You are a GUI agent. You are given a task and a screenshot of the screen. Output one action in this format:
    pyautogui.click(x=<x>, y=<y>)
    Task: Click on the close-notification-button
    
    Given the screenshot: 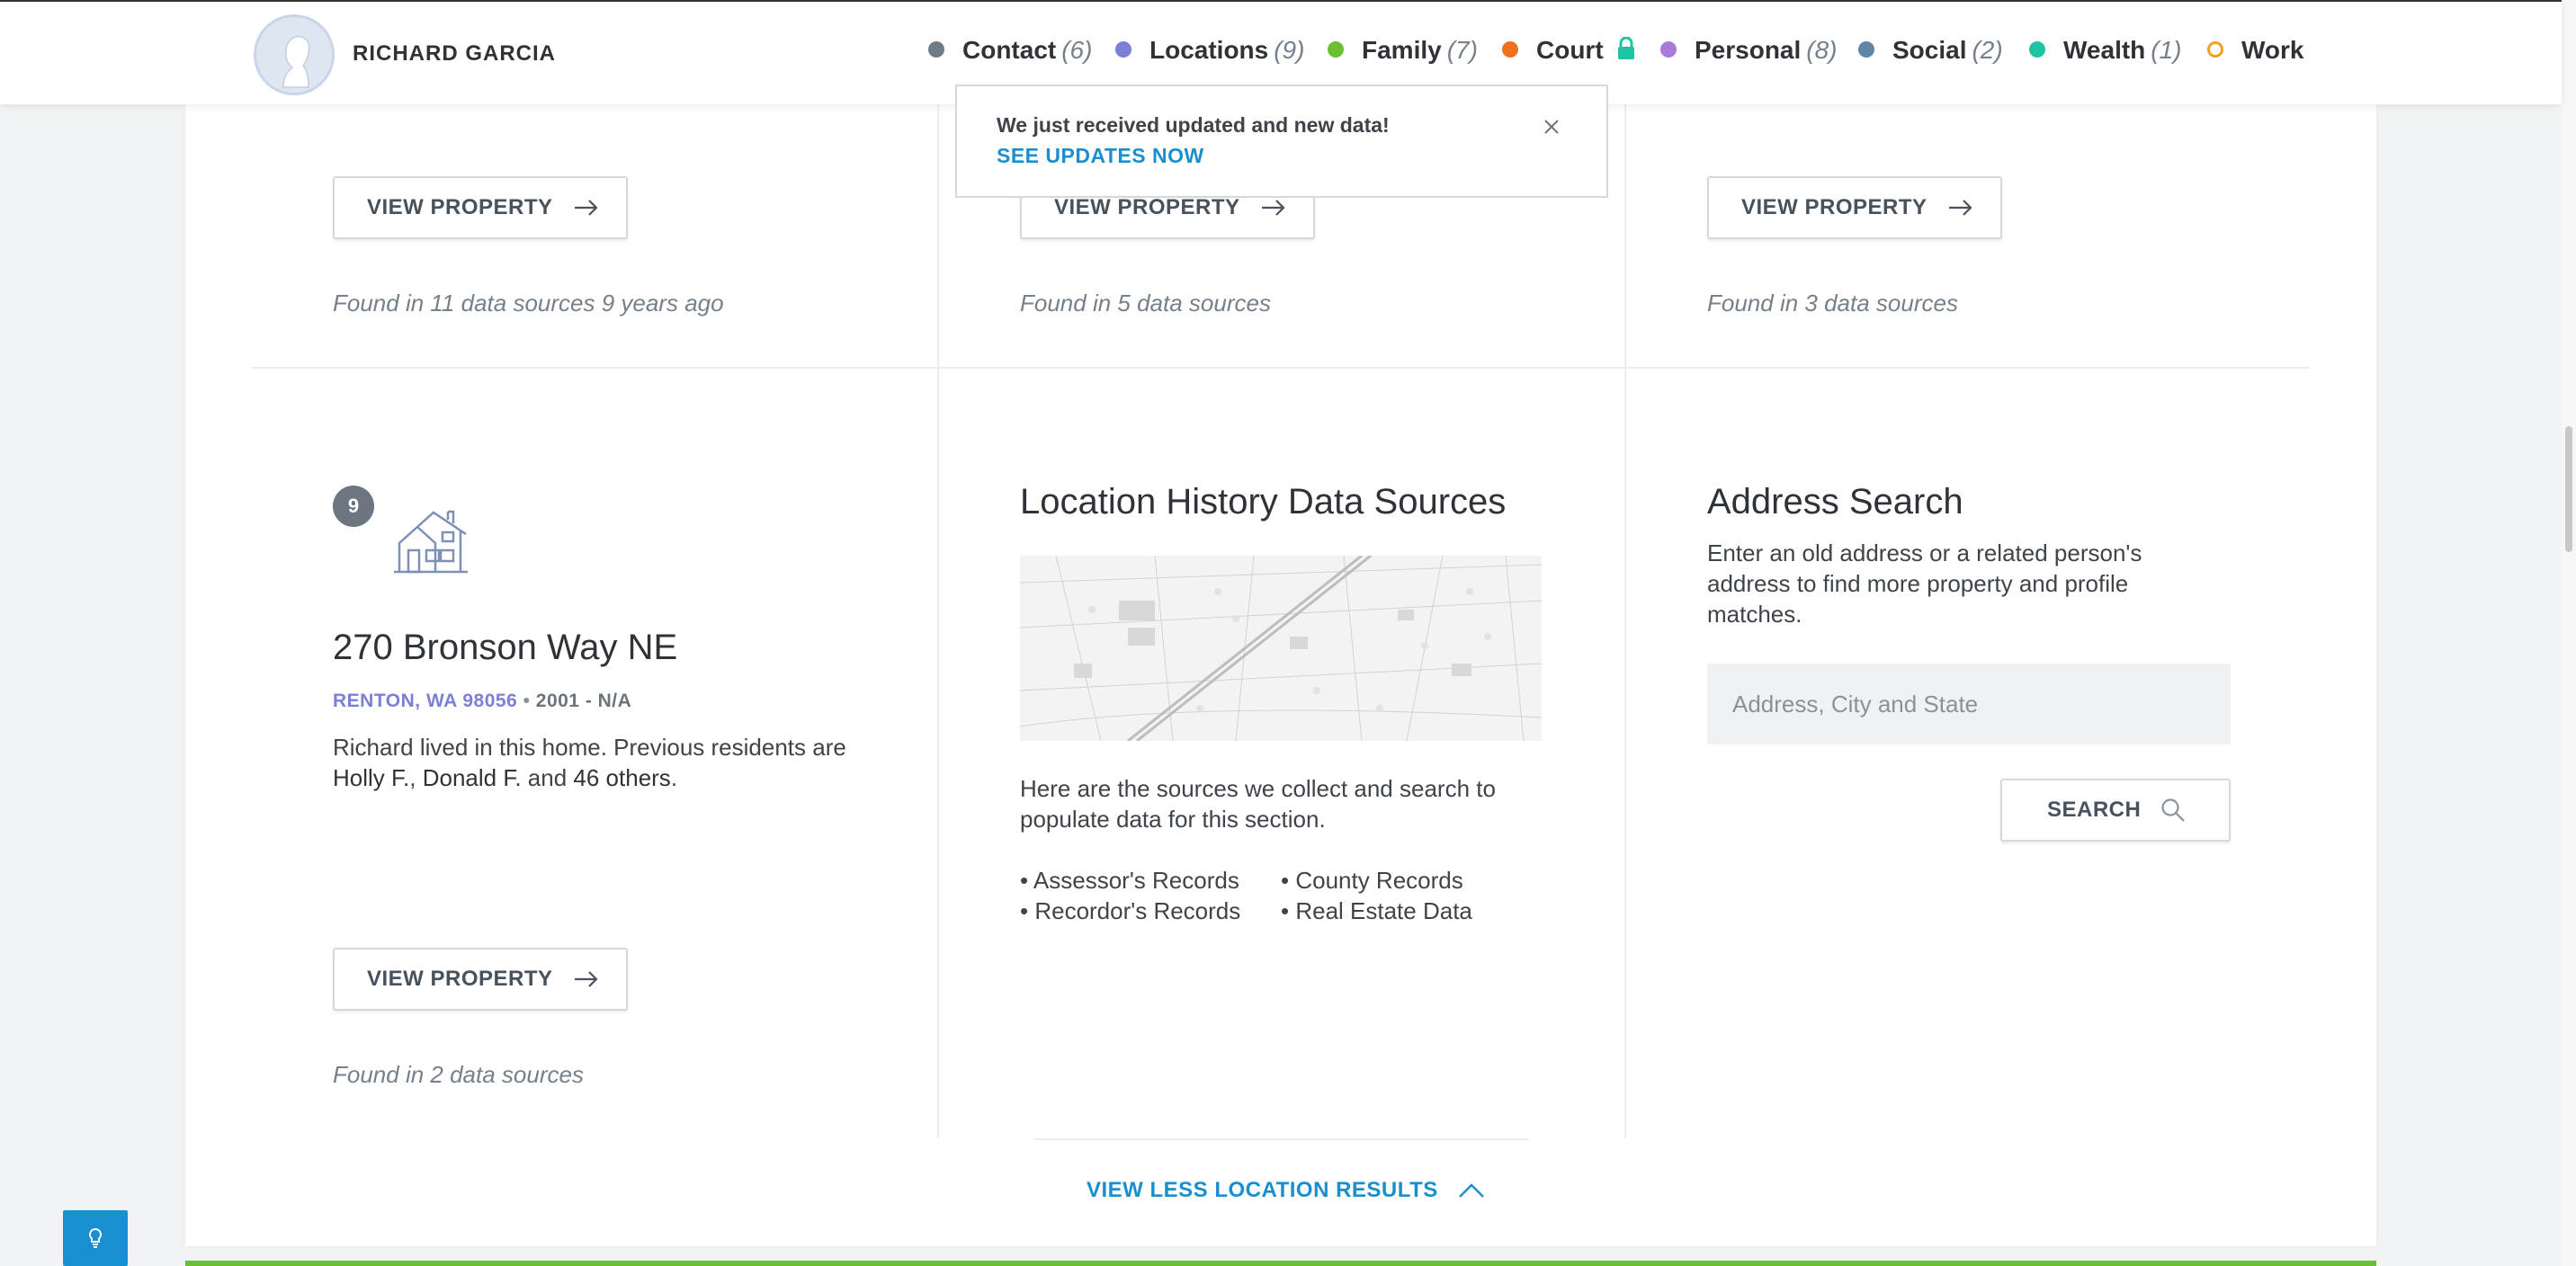 What is the action you would take?
    pyautogui.click(x=1551, y=127)
    